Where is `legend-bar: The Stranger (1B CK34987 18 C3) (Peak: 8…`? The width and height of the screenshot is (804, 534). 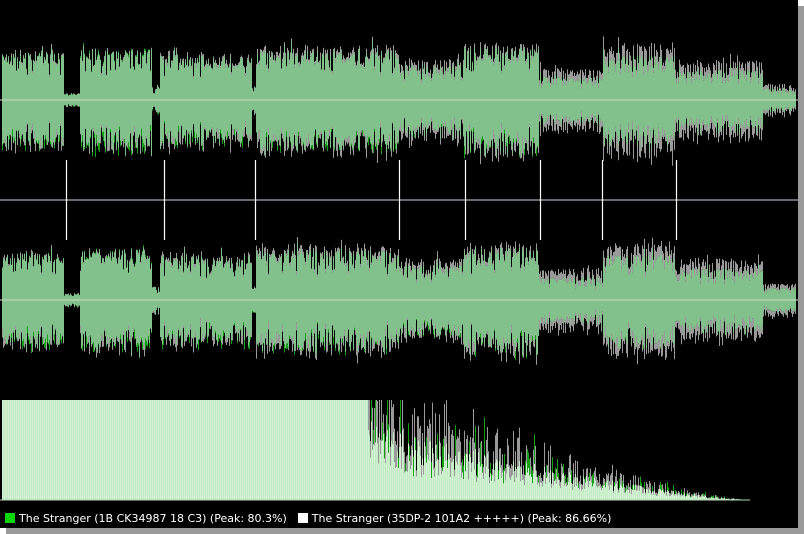
legend-bar: The Stranger (1B CK34987 18 C3) (Peak: 8… is located at coordinates (399, 518).